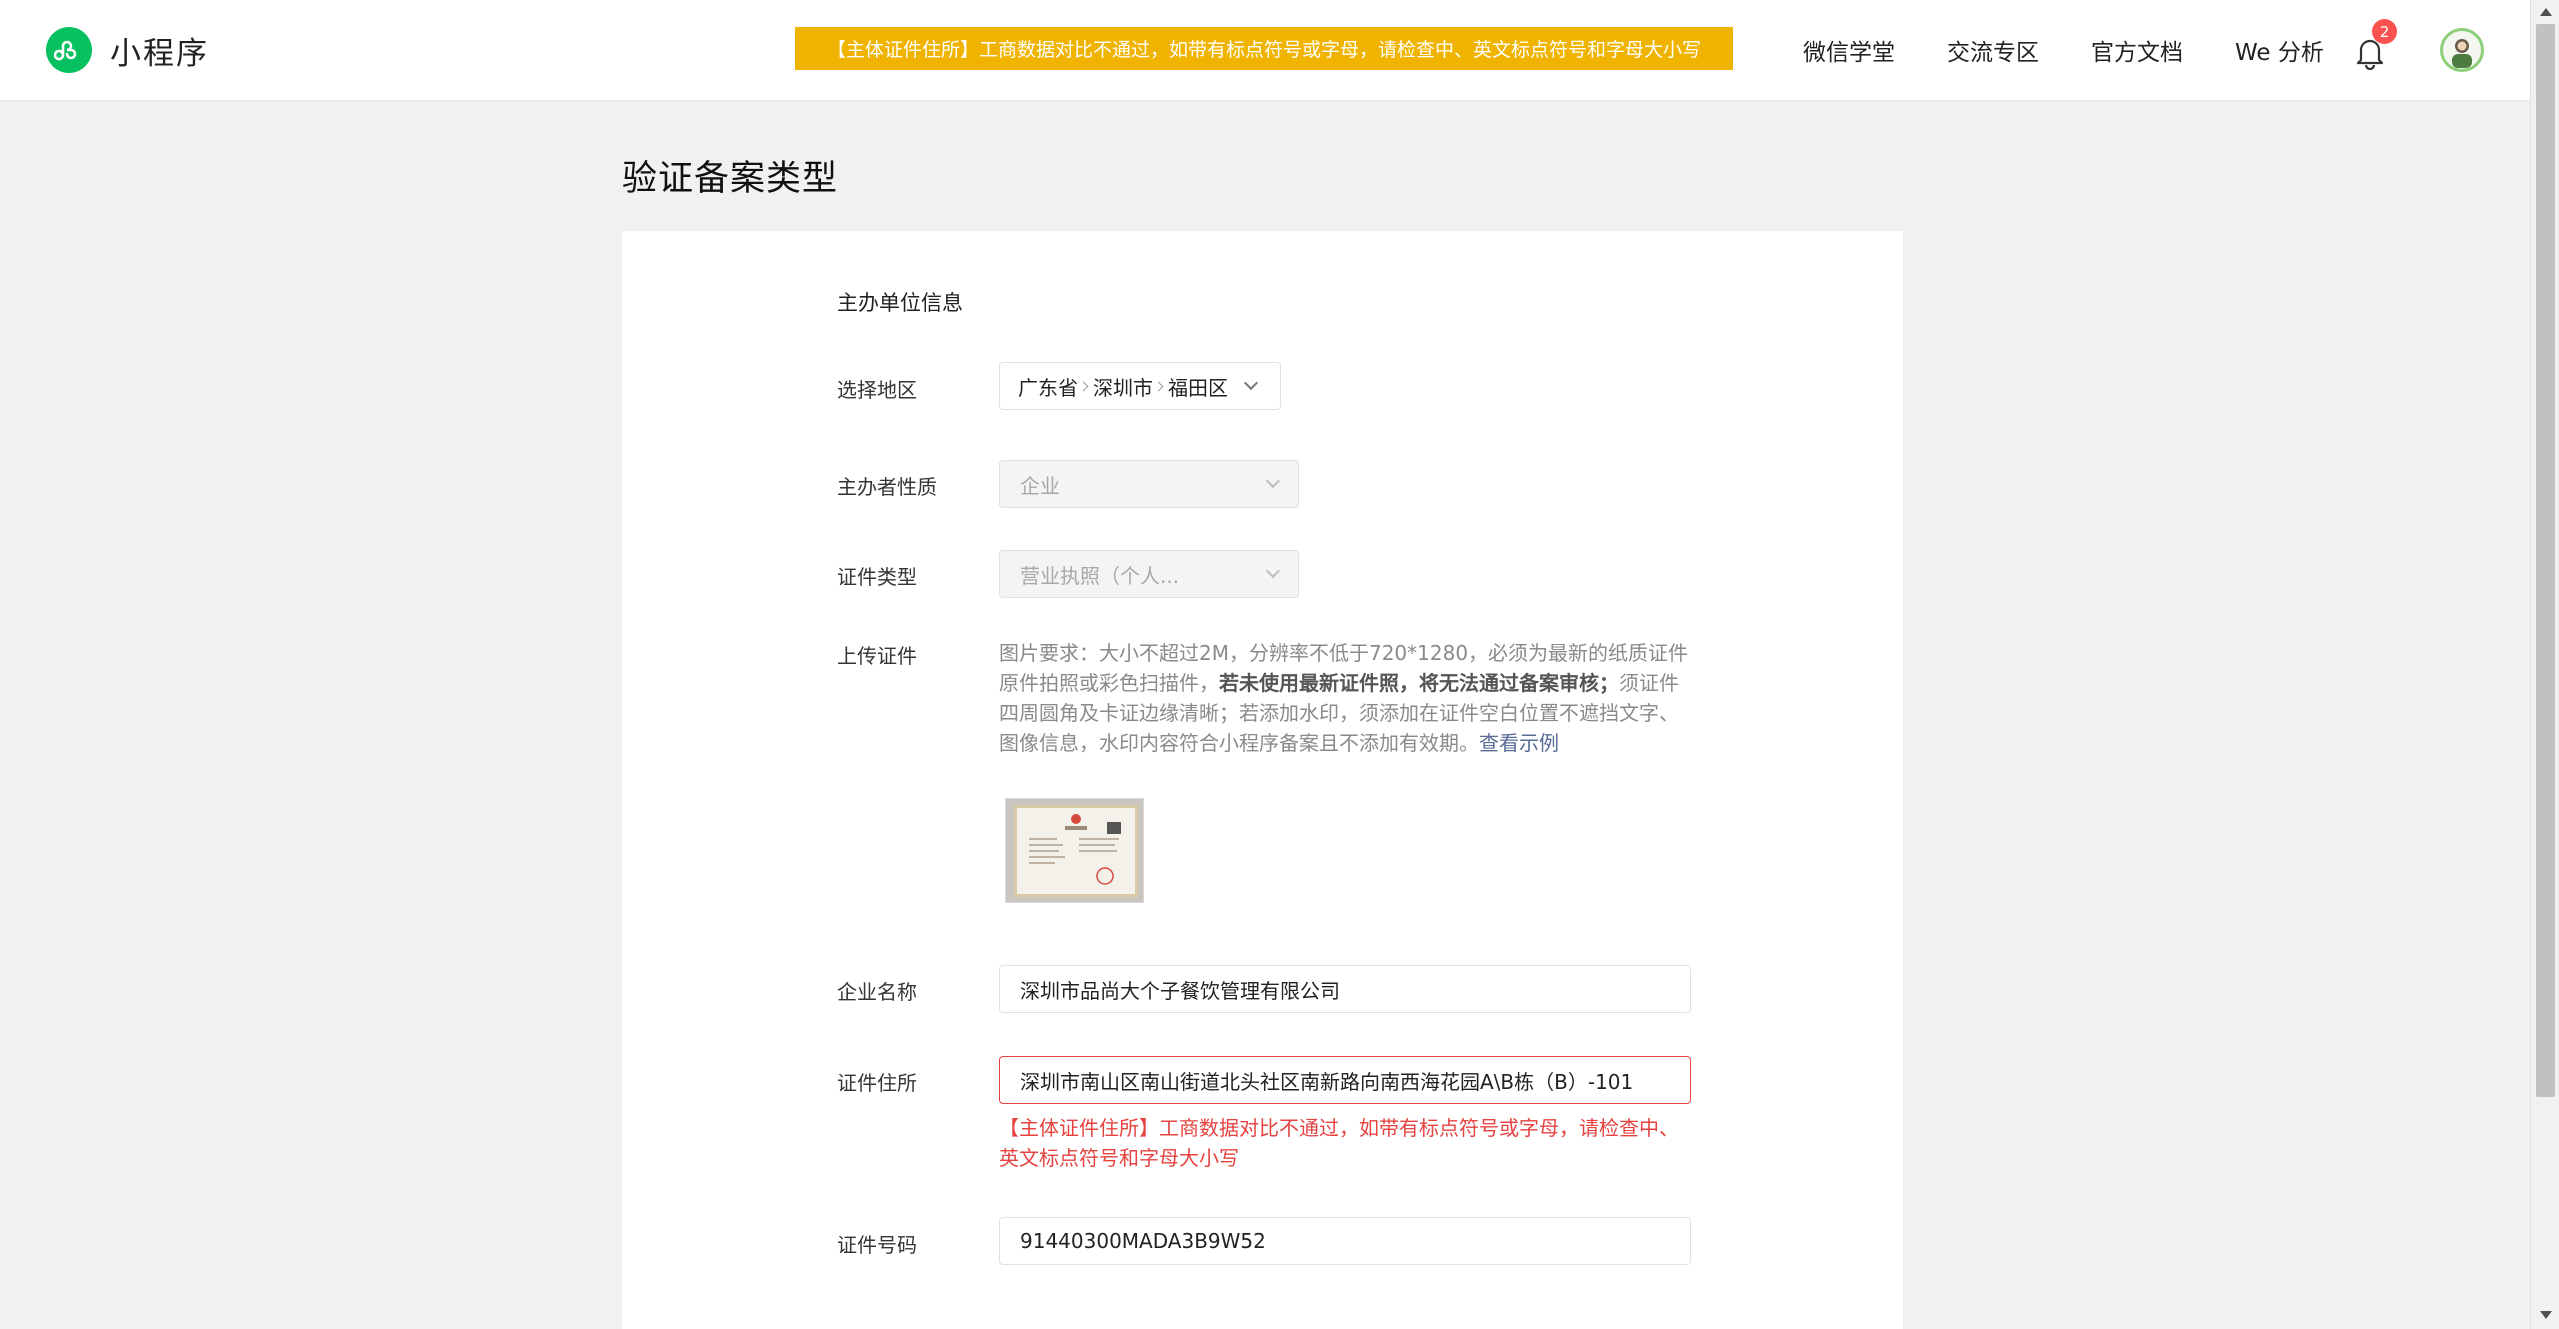  Describe the element at coordinates (877, 992) in the screenshot. I see `company-name-label: 企业名称` at that location.